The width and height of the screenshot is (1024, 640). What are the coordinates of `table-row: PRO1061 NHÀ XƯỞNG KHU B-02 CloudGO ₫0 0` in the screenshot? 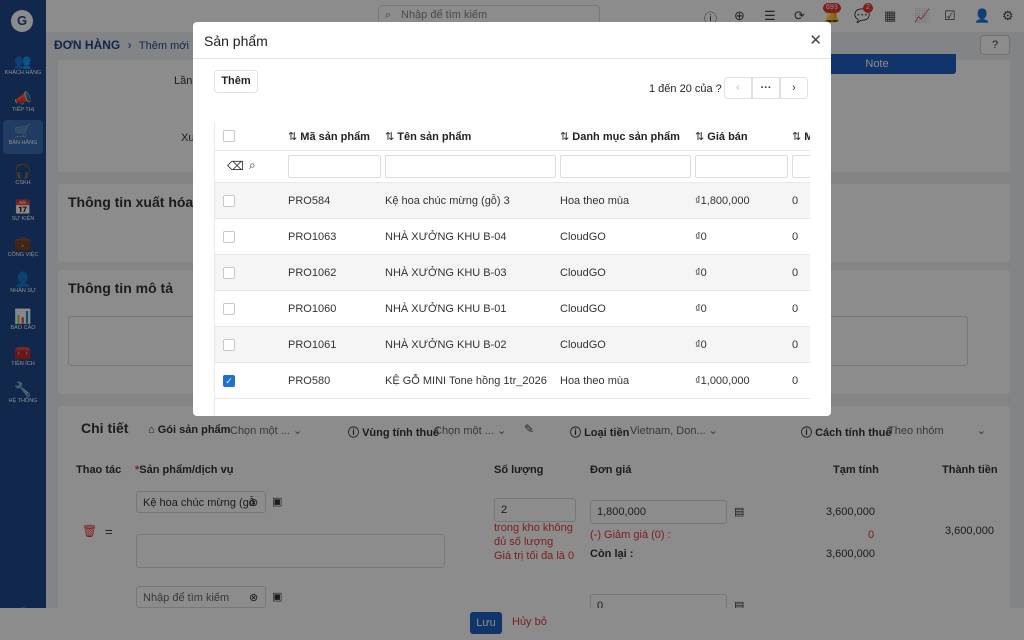 It's located at (512, 345).